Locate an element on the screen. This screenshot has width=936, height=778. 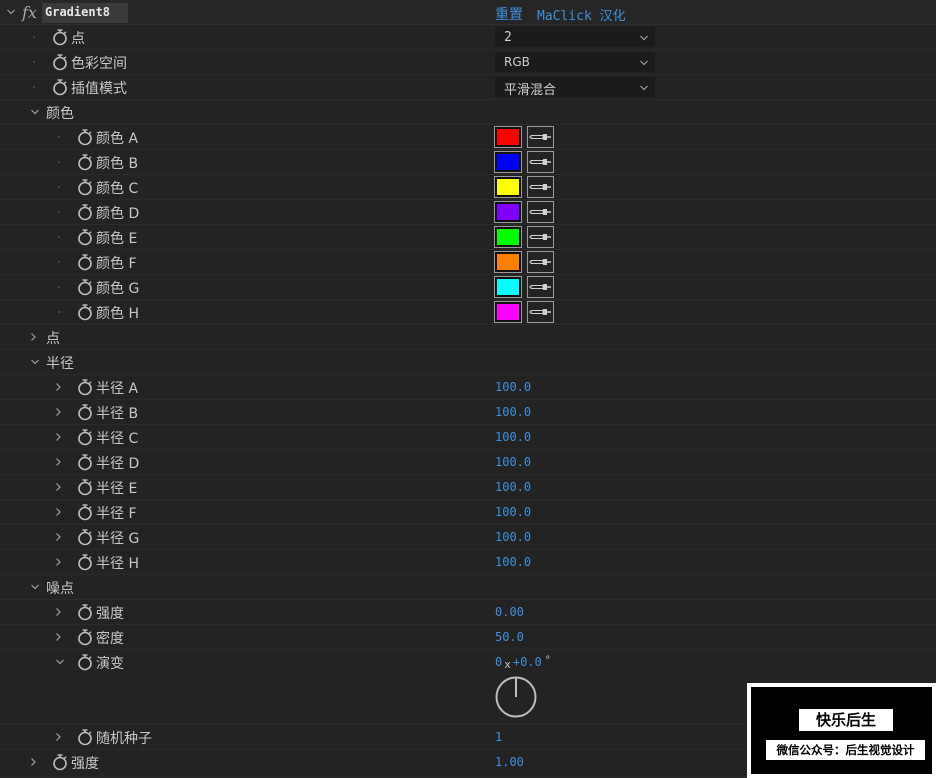
radius-f-label: 半径 F is located at coordinates (116, 514).